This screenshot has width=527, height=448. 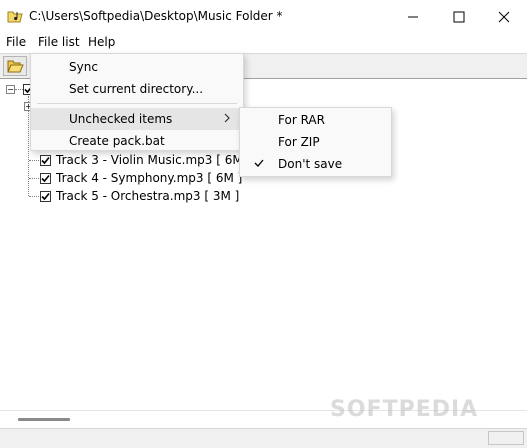 I want to click on tree-item-track-4: Track 4 - Symphony.mp3 [ 6M ], so click(x=141, y=178).